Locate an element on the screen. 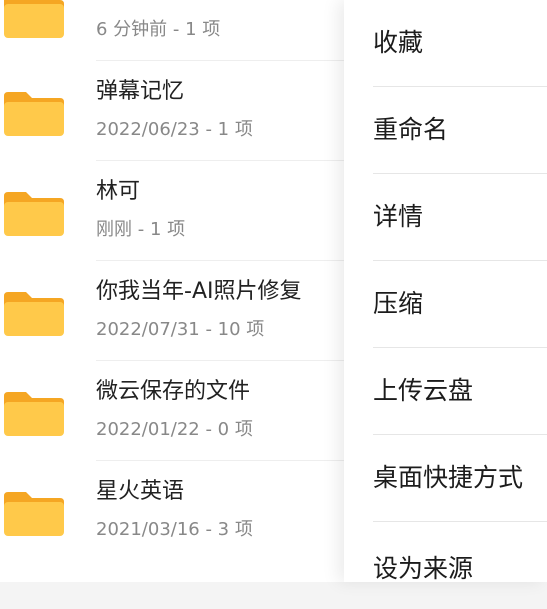  menu-item-label: 桌面快捷方式 is located at coordinates (448, 477).